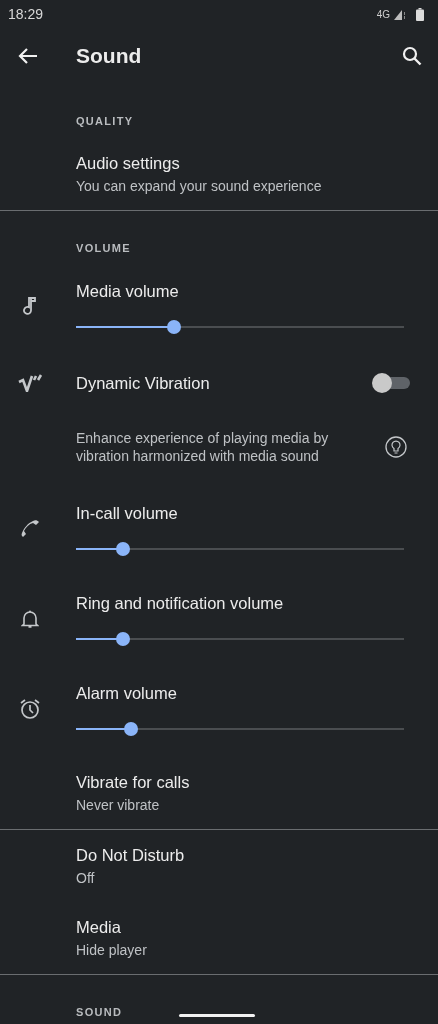 The image size is (438, 1024). I want to click on setting-summary: Hide player, so click(112, 950).